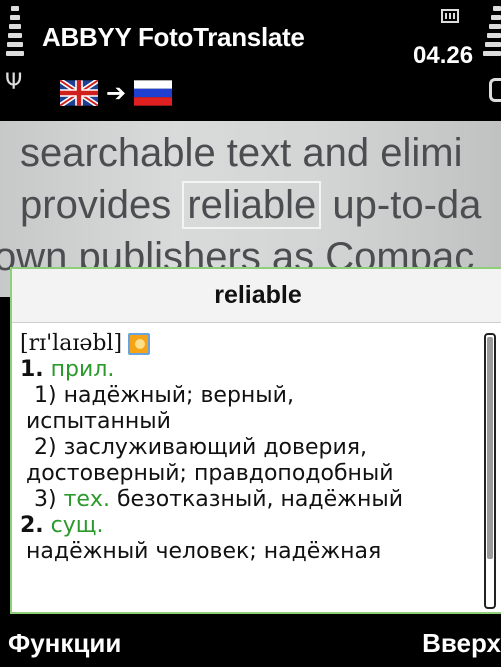  I want to click on headword: reliable, so click(258, 295).